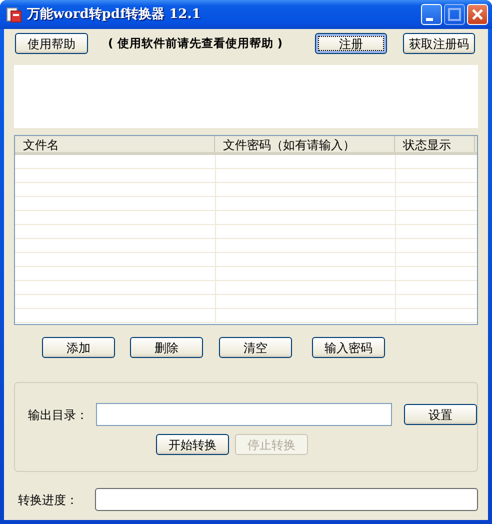  What do you see at coordinates (351, 43) in the screenshot?
I see `register-button: 注册` at bounding box center [351, 43].